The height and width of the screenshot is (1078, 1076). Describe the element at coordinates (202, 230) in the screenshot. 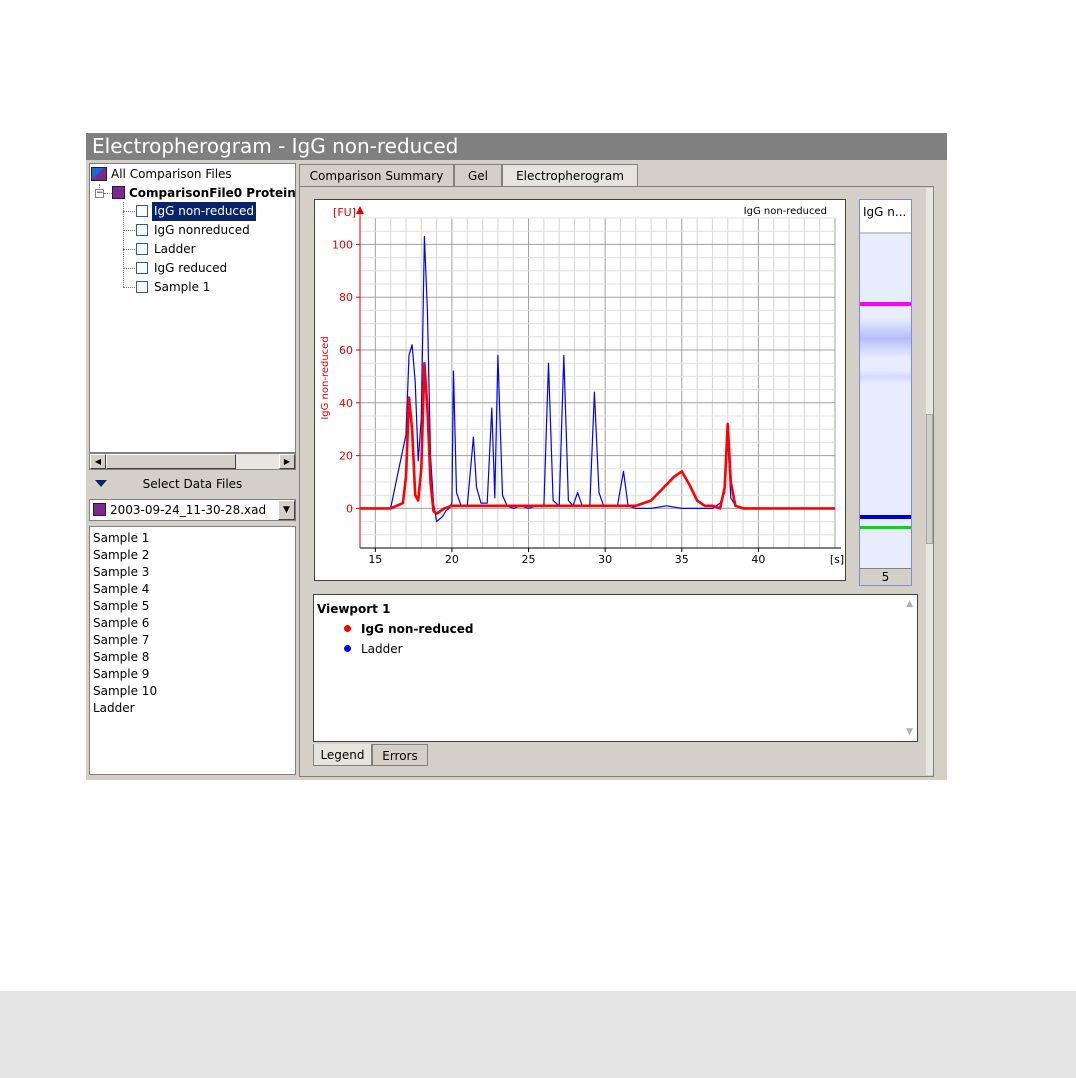

I see `tree-item-label: IgG nonreduced` at that location.